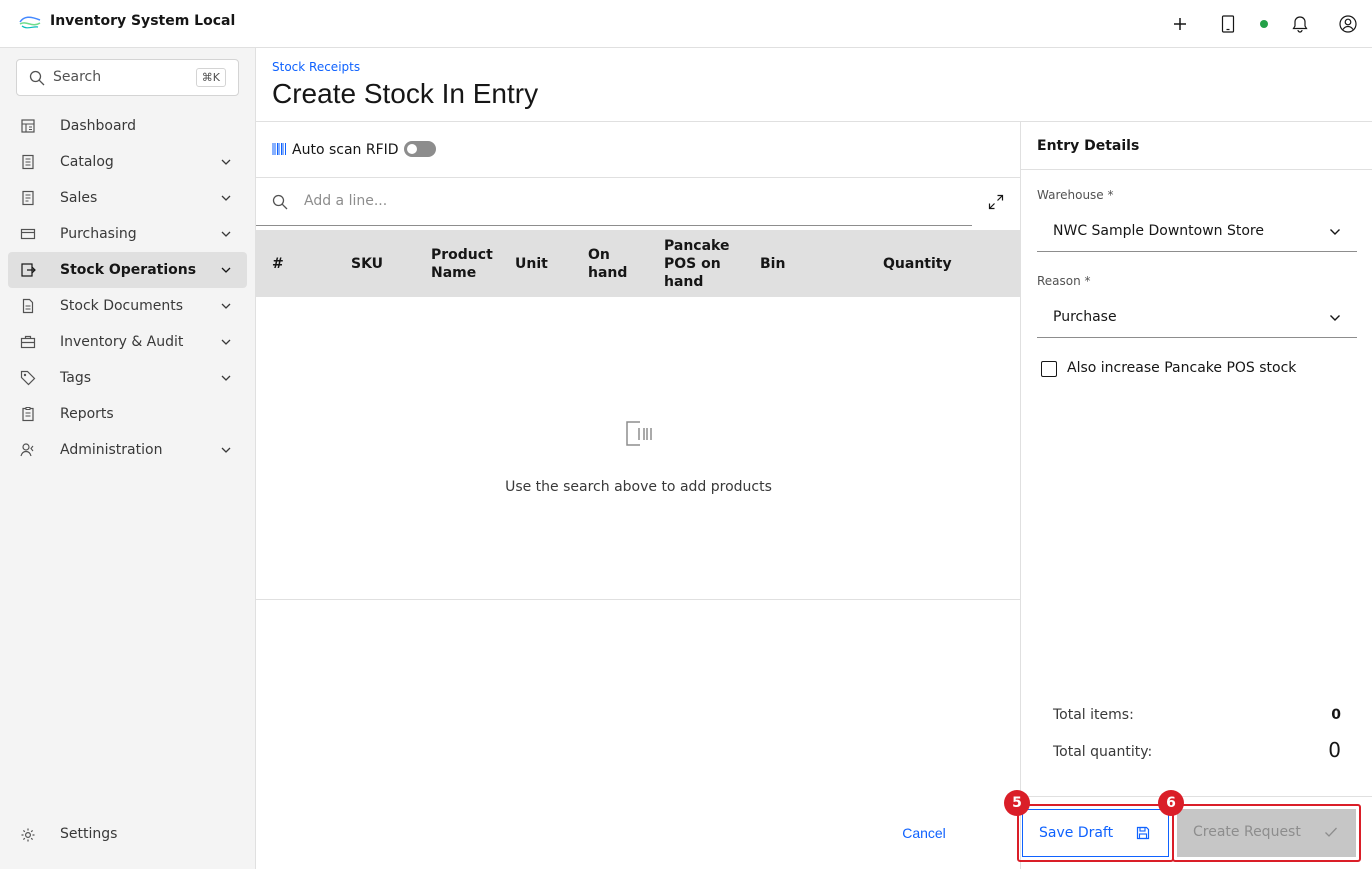  What do you see at coordinates (122, 306) in the screenshot?
I see `sidebar-item-label: Stock Documents` at bounding box center [122, 306].